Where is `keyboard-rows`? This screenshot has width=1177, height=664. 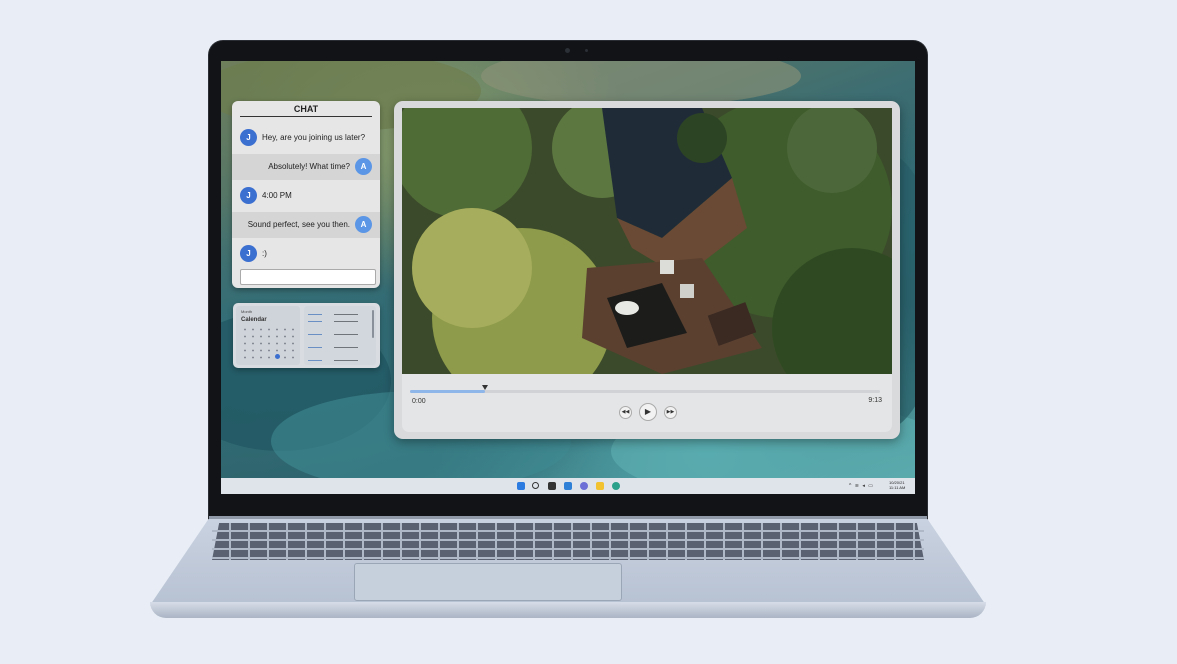
keyboard-rows is located at coordinates (568, 541).